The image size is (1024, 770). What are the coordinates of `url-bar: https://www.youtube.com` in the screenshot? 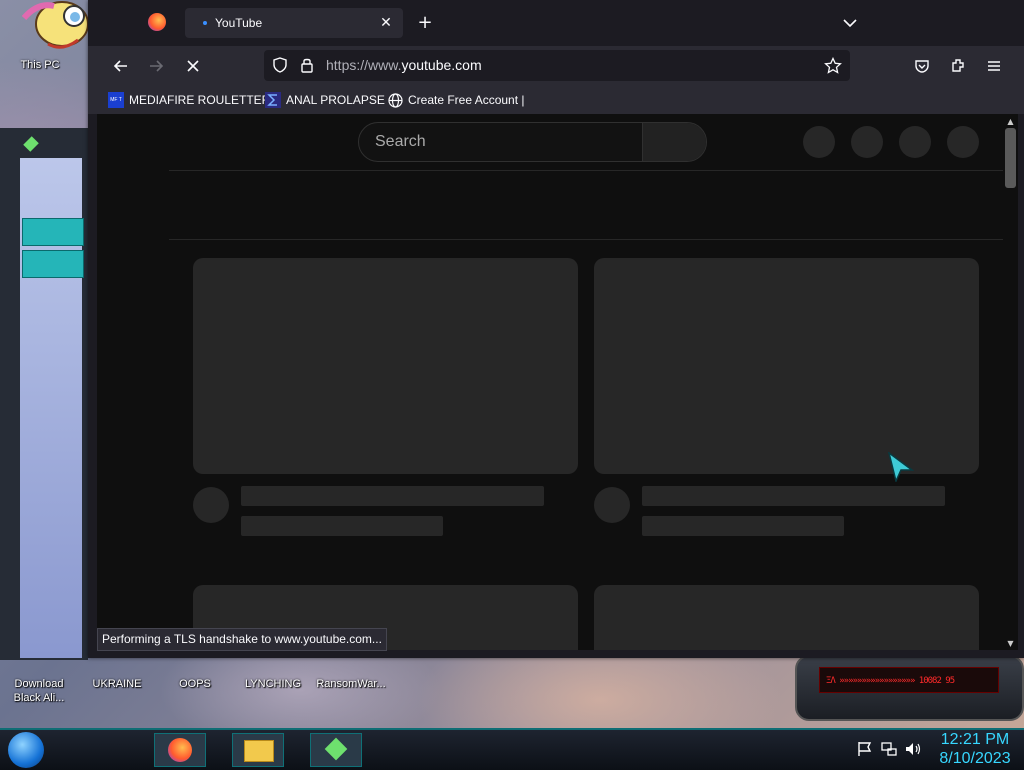 It's located at (557, 65).